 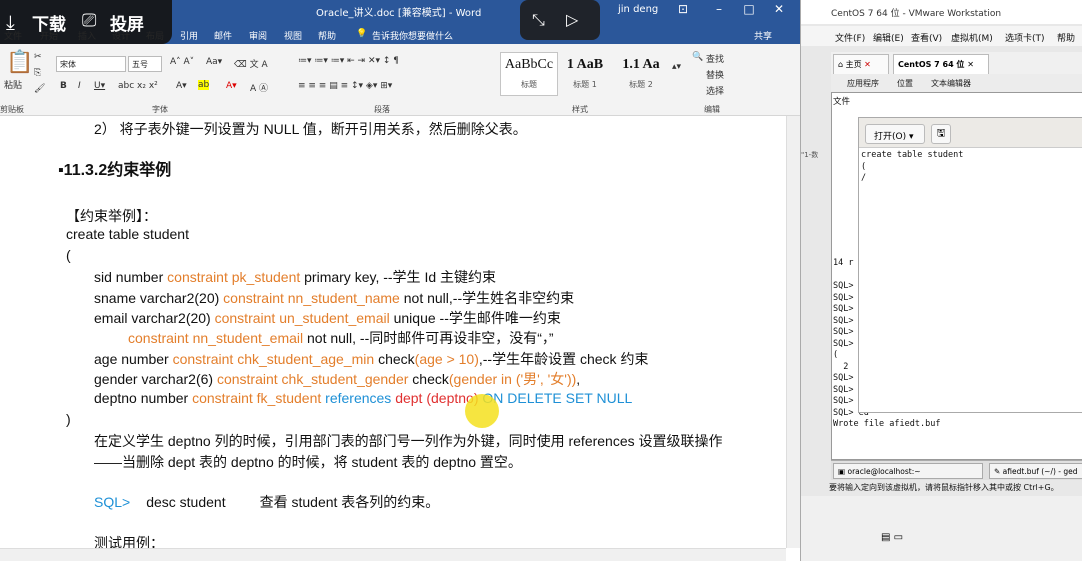 I want to click on open-label: 打开(O), so click(x=890, y=137).